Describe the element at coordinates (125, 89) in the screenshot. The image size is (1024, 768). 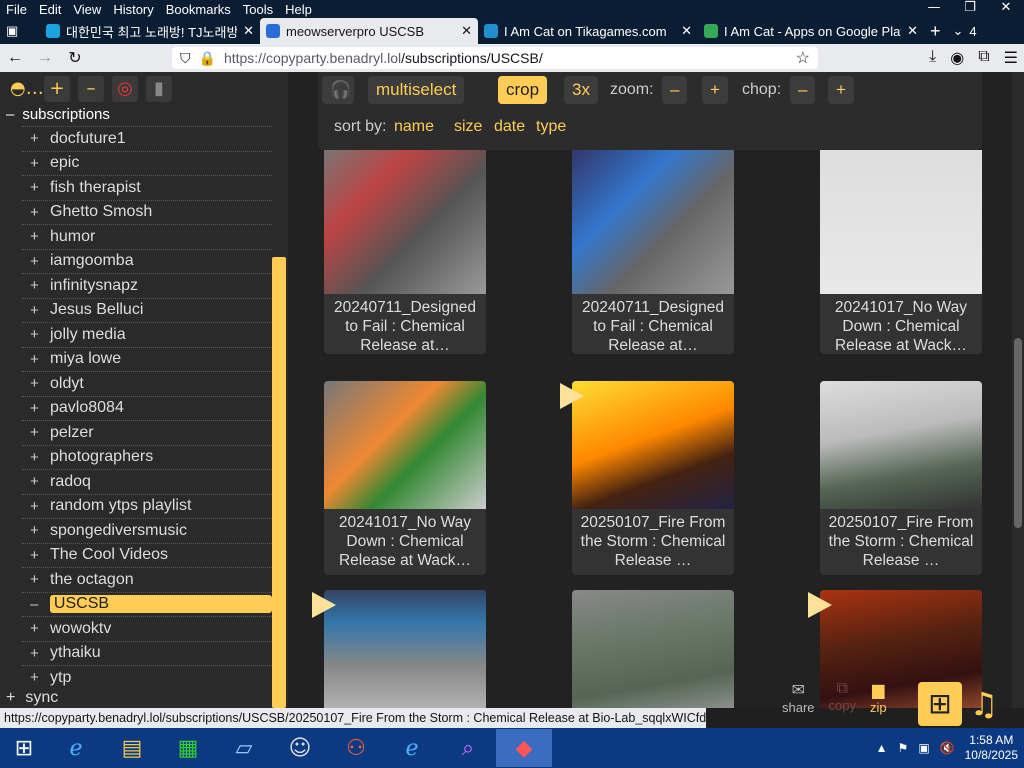
I see `target-icon: ◎` at that location.